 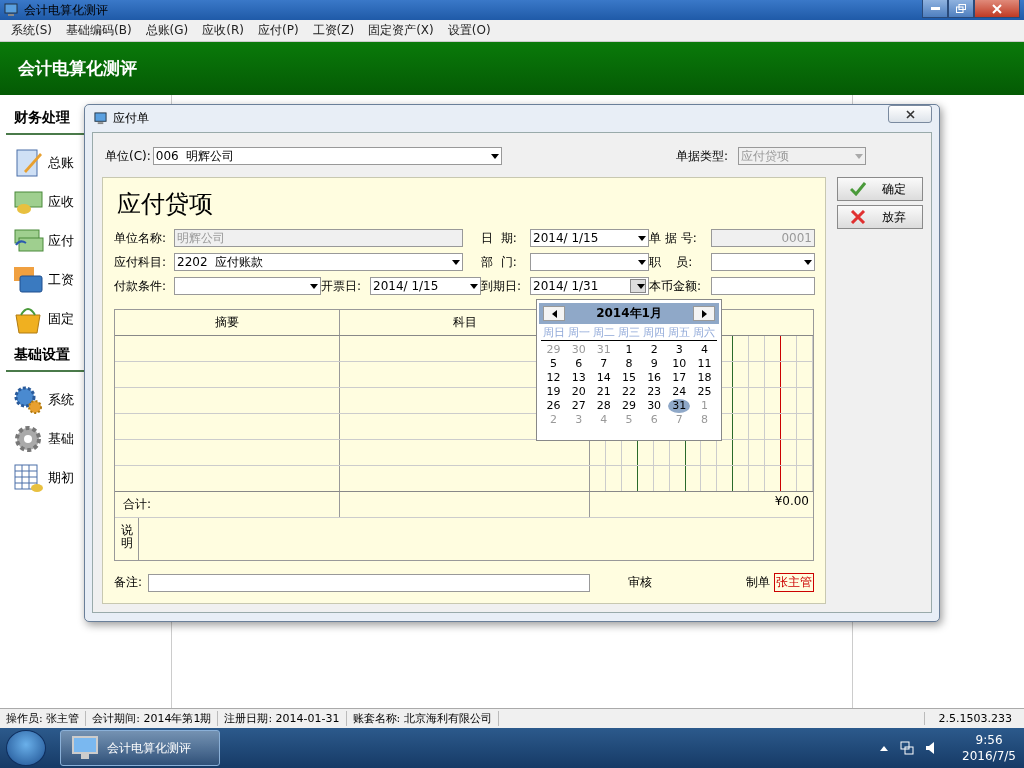 I want to click on weekday-label: 周三, so click(x=629, y=332).